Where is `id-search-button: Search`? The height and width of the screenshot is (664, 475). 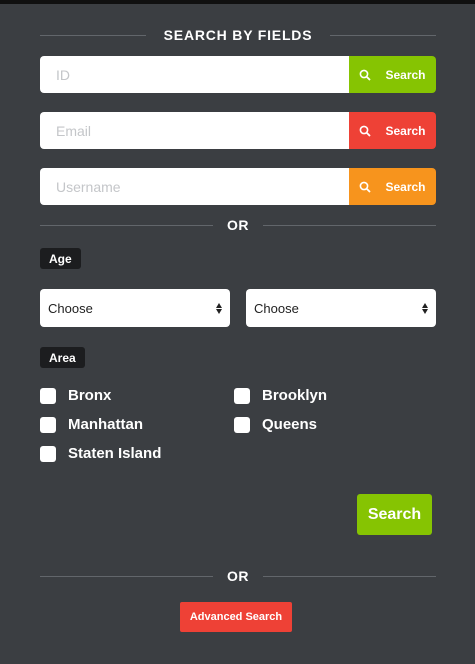
id-search-button: Search is located at coordinates (392, 74).